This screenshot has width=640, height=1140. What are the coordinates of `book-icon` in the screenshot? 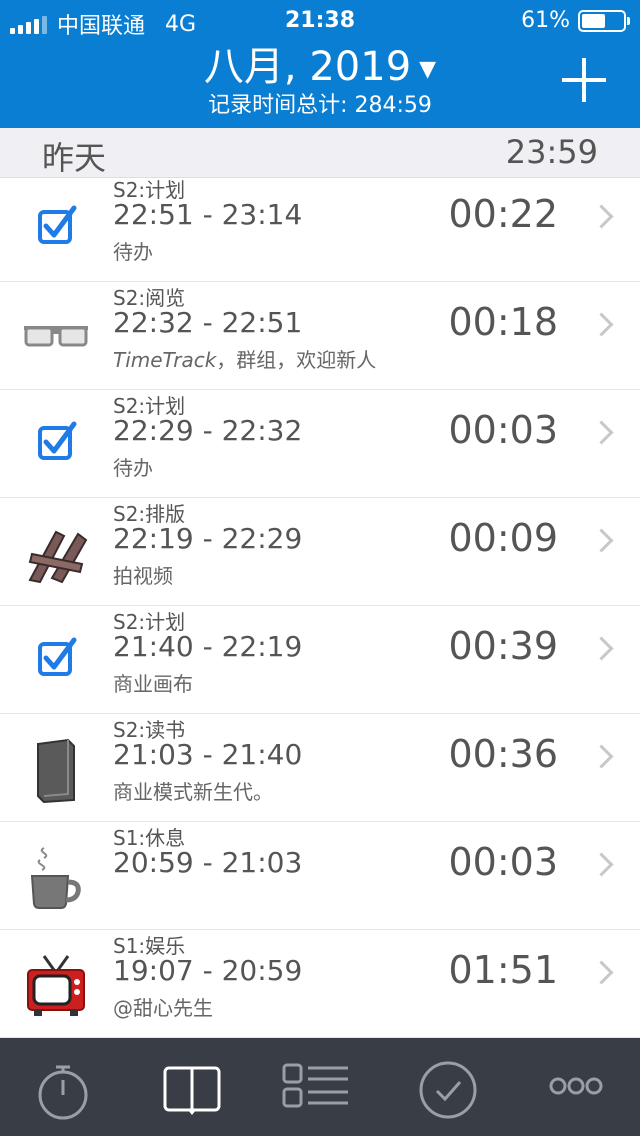 It's located at (56, 770).